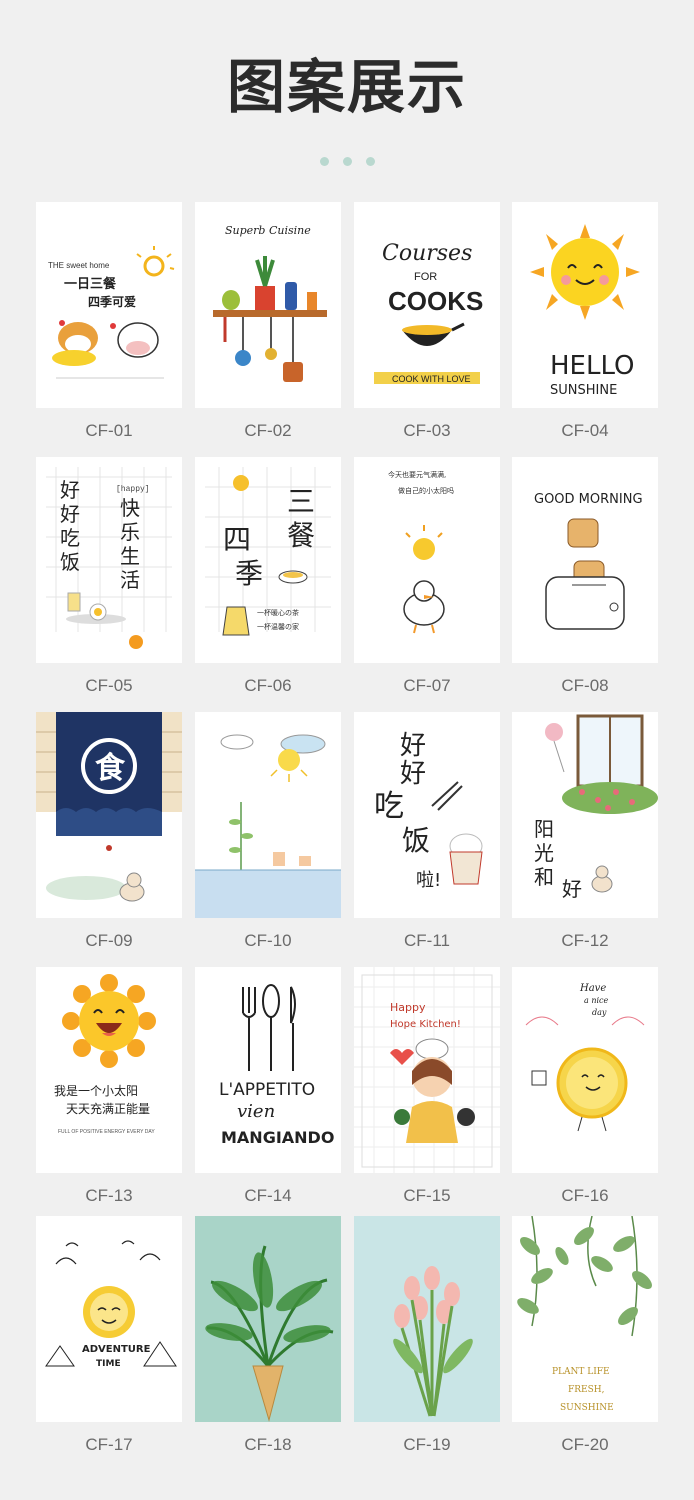 Image resolution: width=694 pixels, height=1500 pixels. Describe the element at coordinates (278, 626) in the screenshot. I see `svg-text: 一杯温馨の家` at that location.